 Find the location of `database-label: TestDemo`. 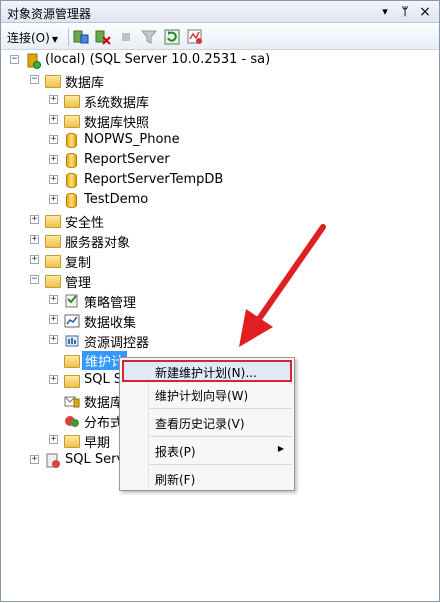

database-label: TestDemo is located at coordinates (116, 199).